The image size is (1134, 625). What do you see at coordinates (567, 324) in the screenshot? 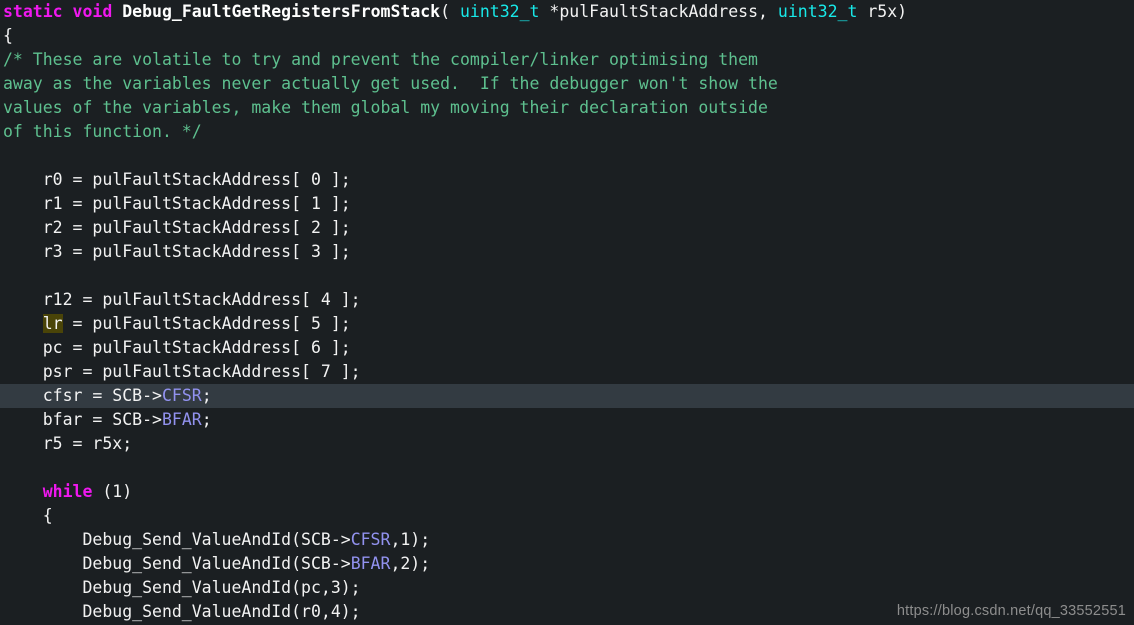
I see `code-line-lr: lr = pulFaultStackAddress[ 5 ];` at bounding box center [567, 324].